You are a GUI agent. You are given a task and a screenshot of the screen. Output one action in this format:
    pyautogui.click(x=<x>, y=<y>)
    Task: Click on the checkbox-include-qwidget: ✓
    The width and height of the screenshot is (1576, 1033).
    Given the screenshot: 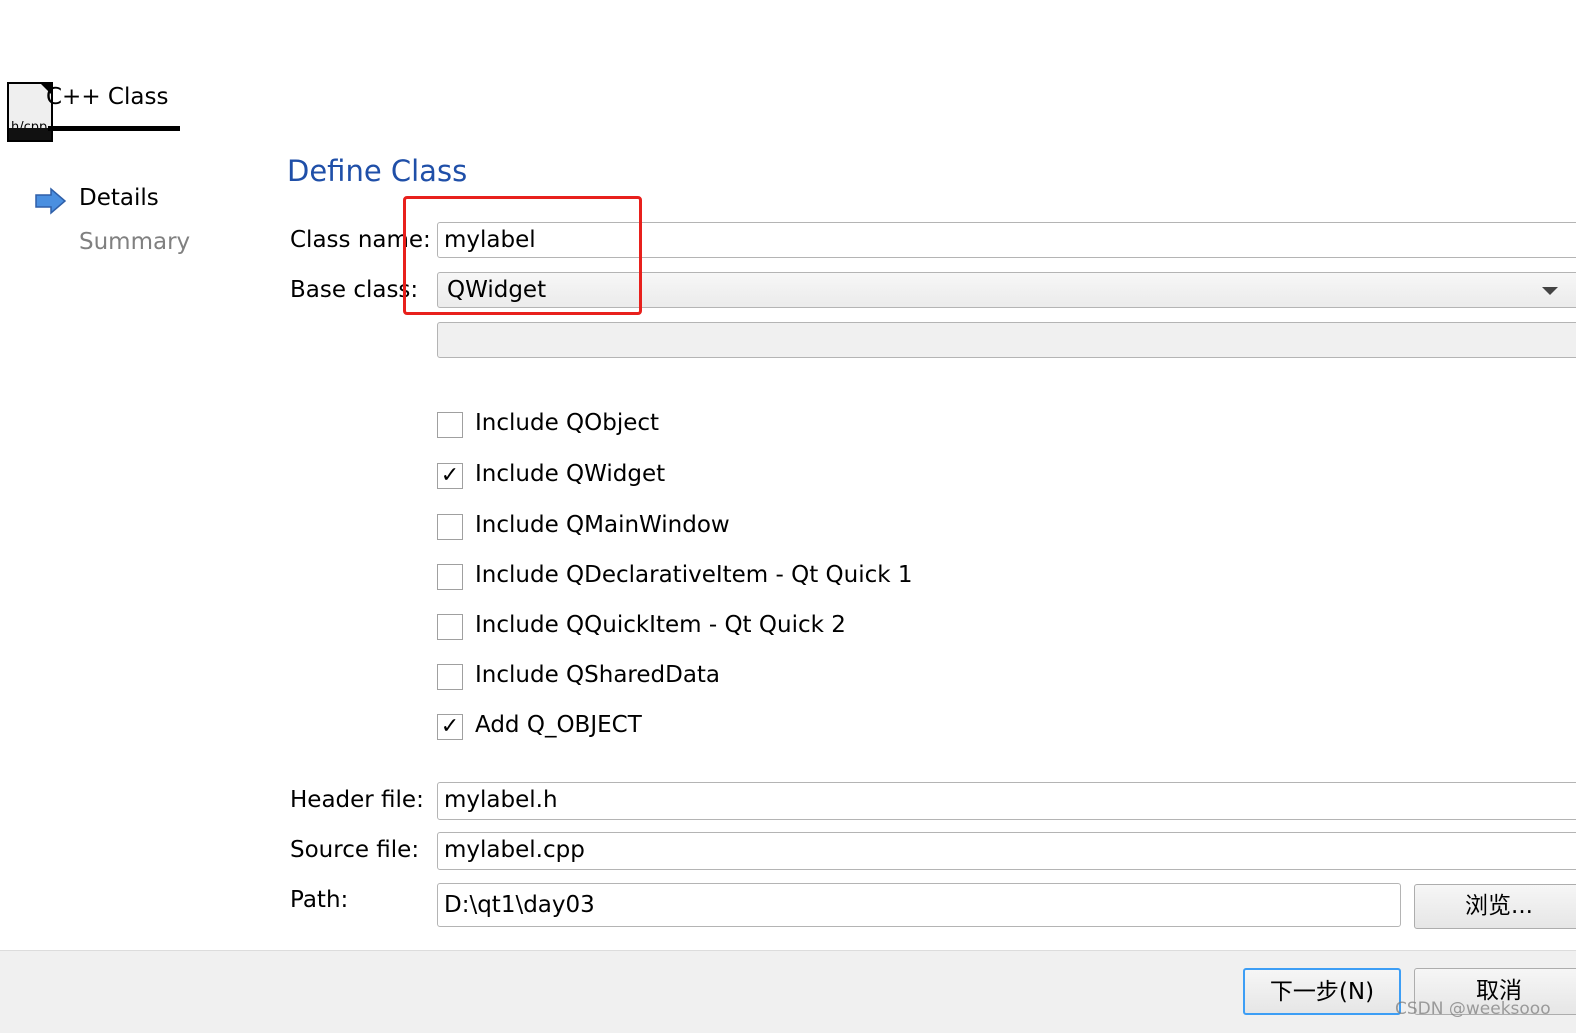 What is the action you would take?
    pyautogui.click(x=450, y=476)
    